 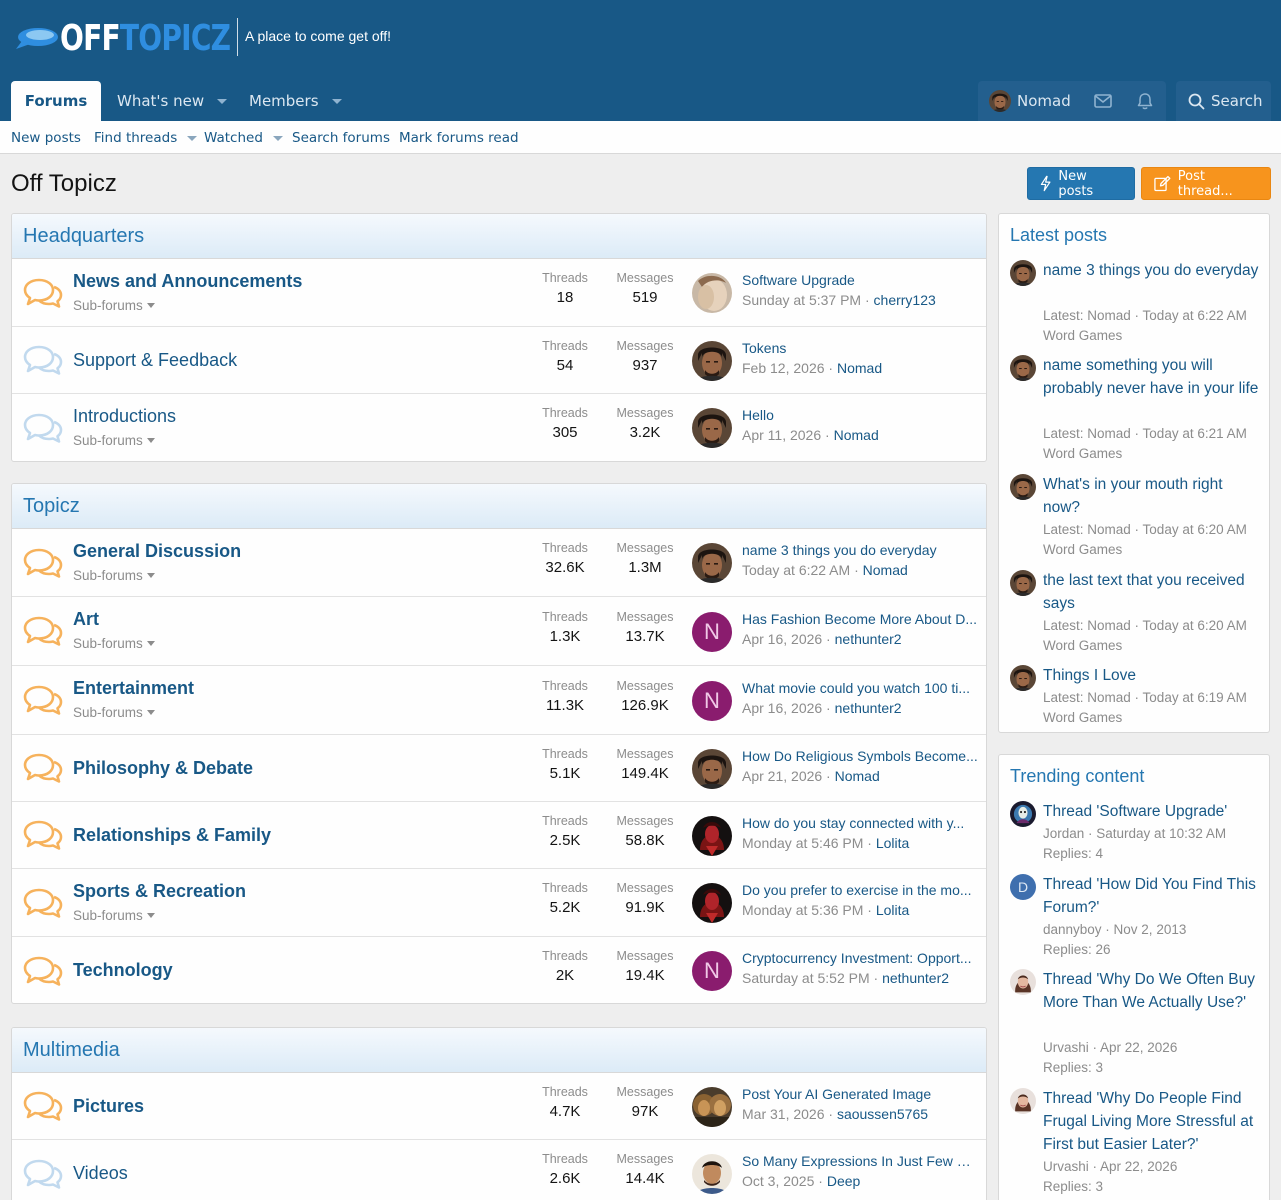 I want to click on last-post-date: Oct 3, 2025, so click(x=778, y=1181).